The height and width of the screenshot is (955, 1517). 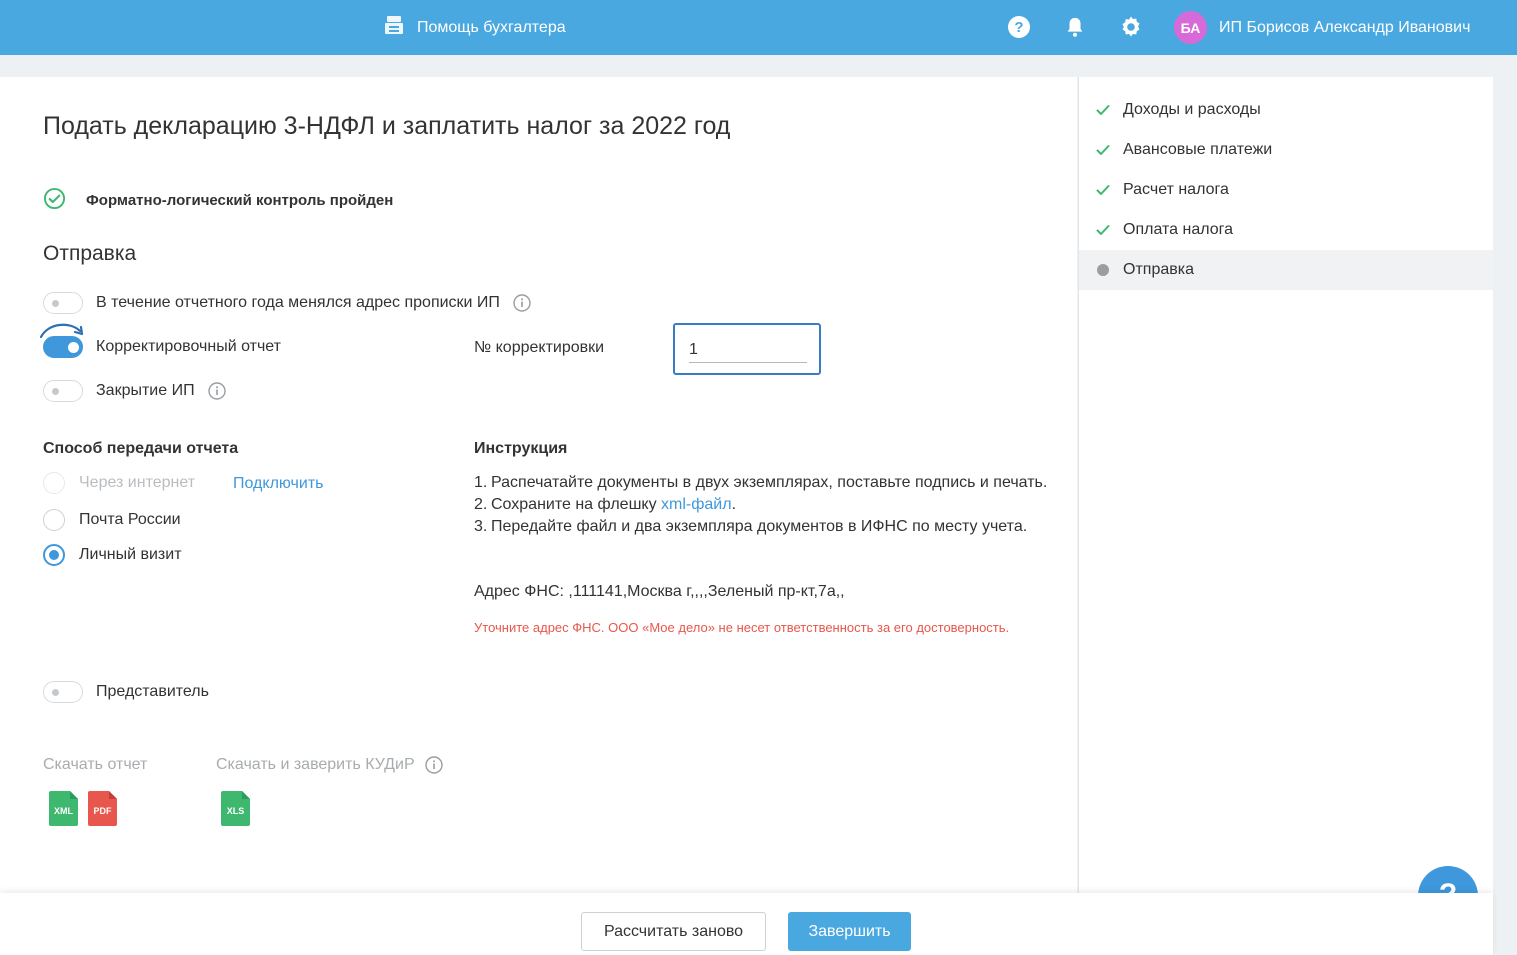 I want to click on xml-file-icon: XML, so click(x=63, y=808).